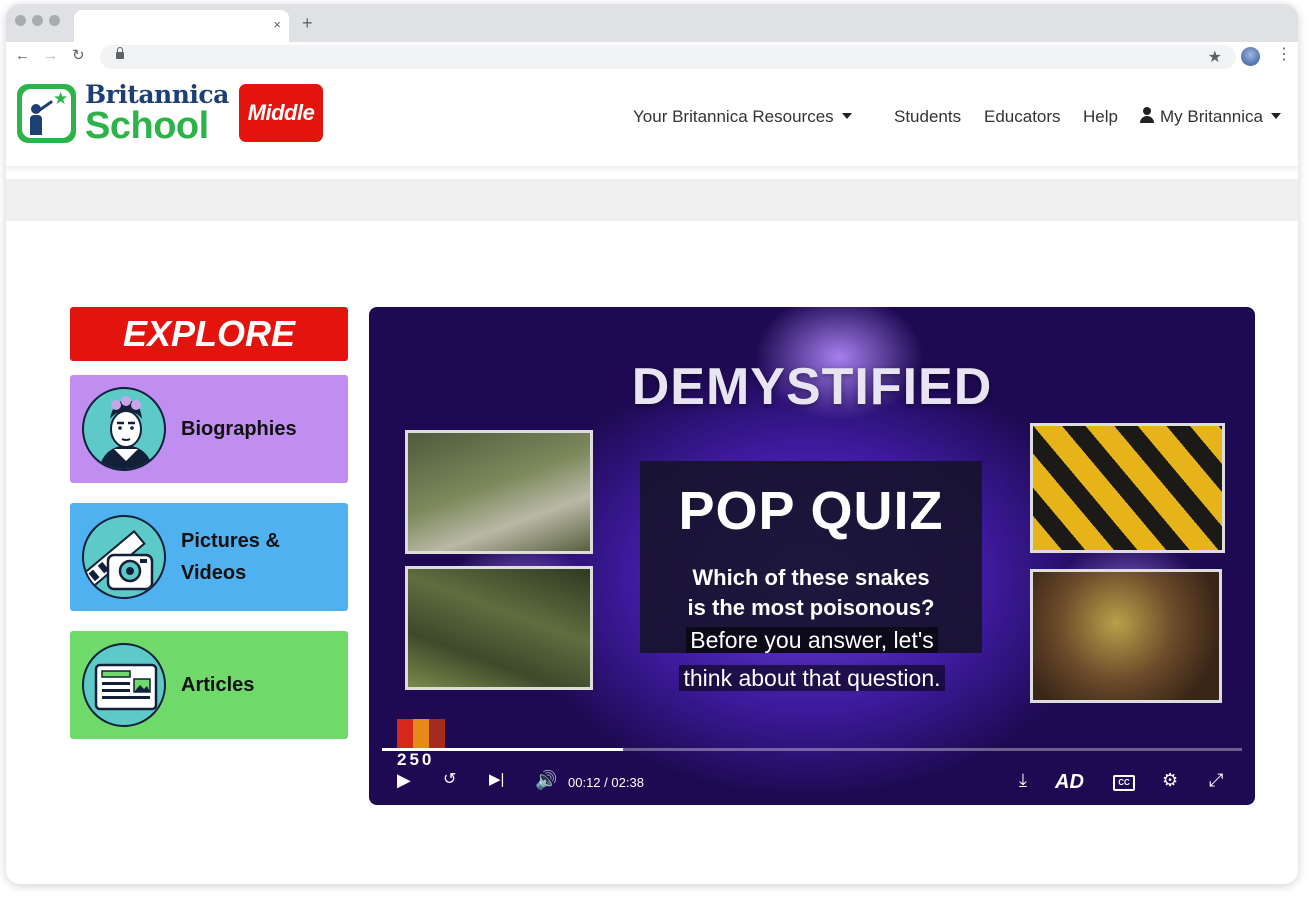 The height and width of the screenshot is (900, 1312). I want to click on logo-inner: ★, so click(46, 113).